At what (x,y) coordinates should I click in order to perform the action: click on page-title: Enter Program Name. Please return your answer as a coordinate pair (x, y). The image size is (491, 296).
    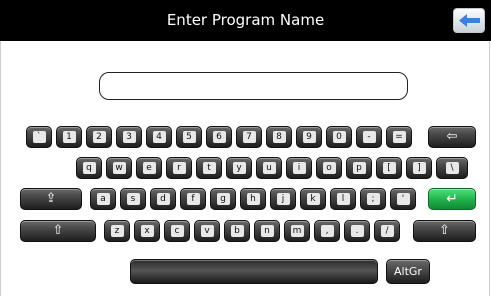
    Looking at the image, I should click on (245, 20).